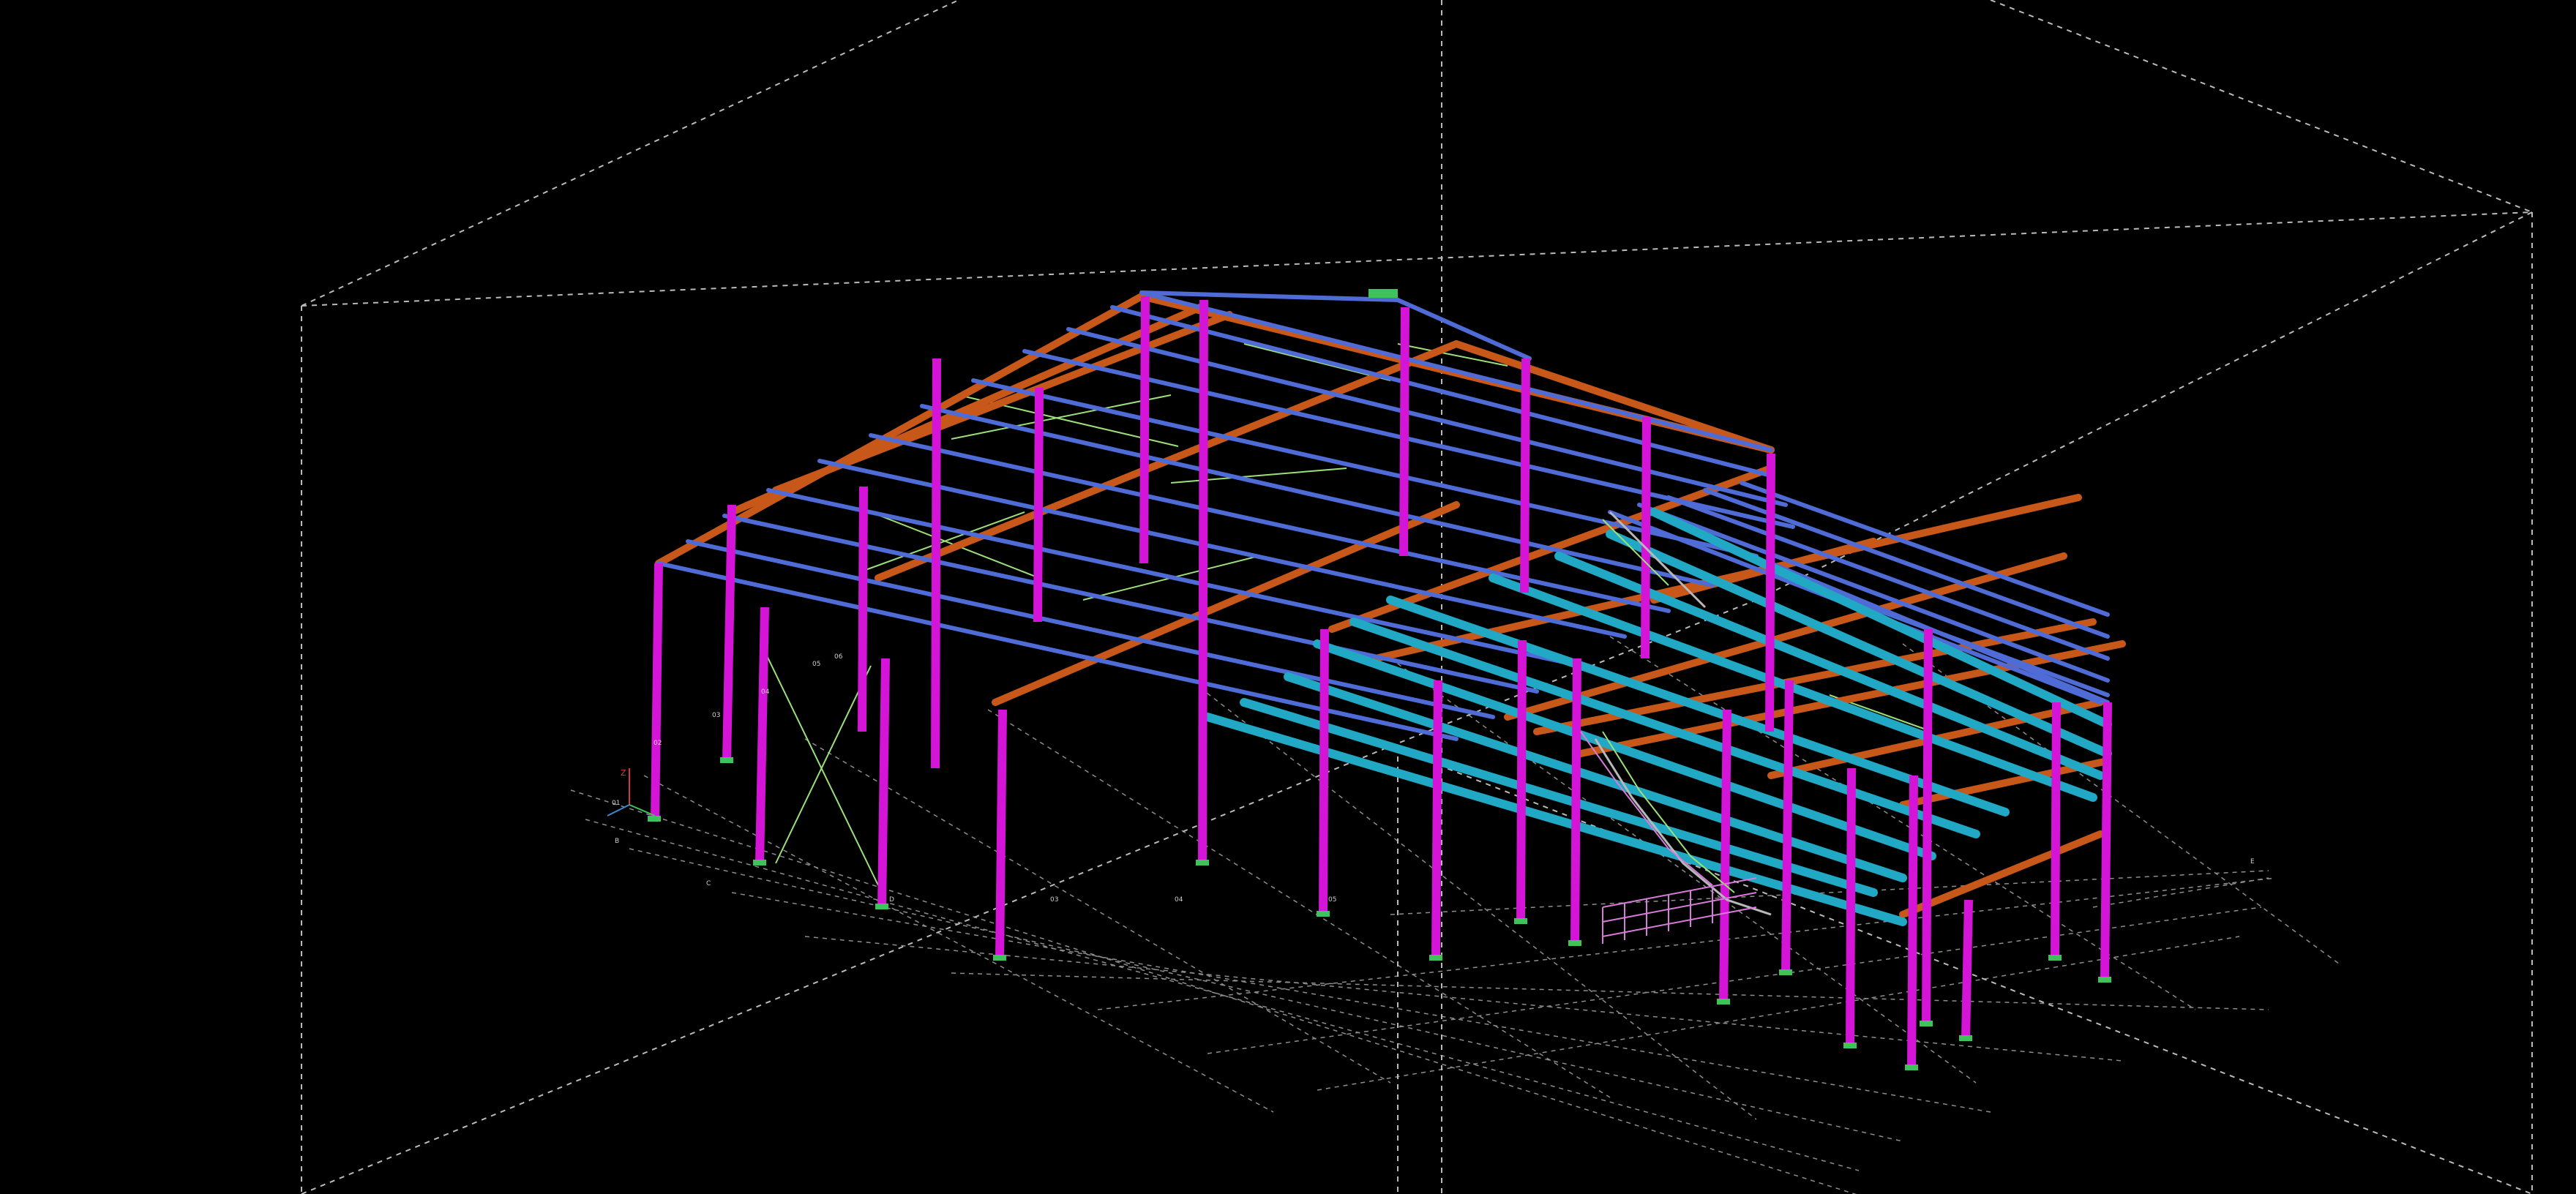  Describe the element at coordinates (891, 900) in the screenshot. I see `grid-label: D` at that location.